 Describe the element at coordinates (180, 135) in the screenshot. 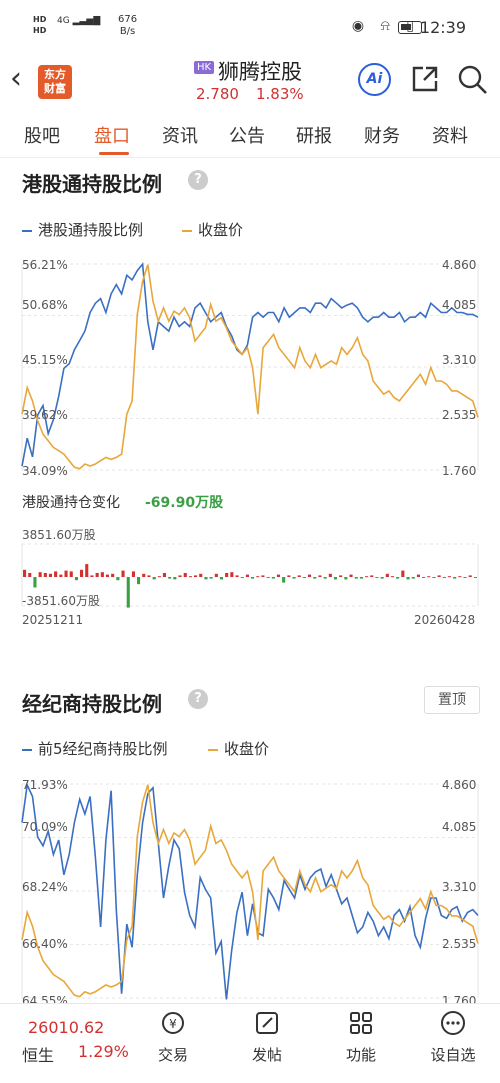

I see `tab-news: 资讯` at that location.